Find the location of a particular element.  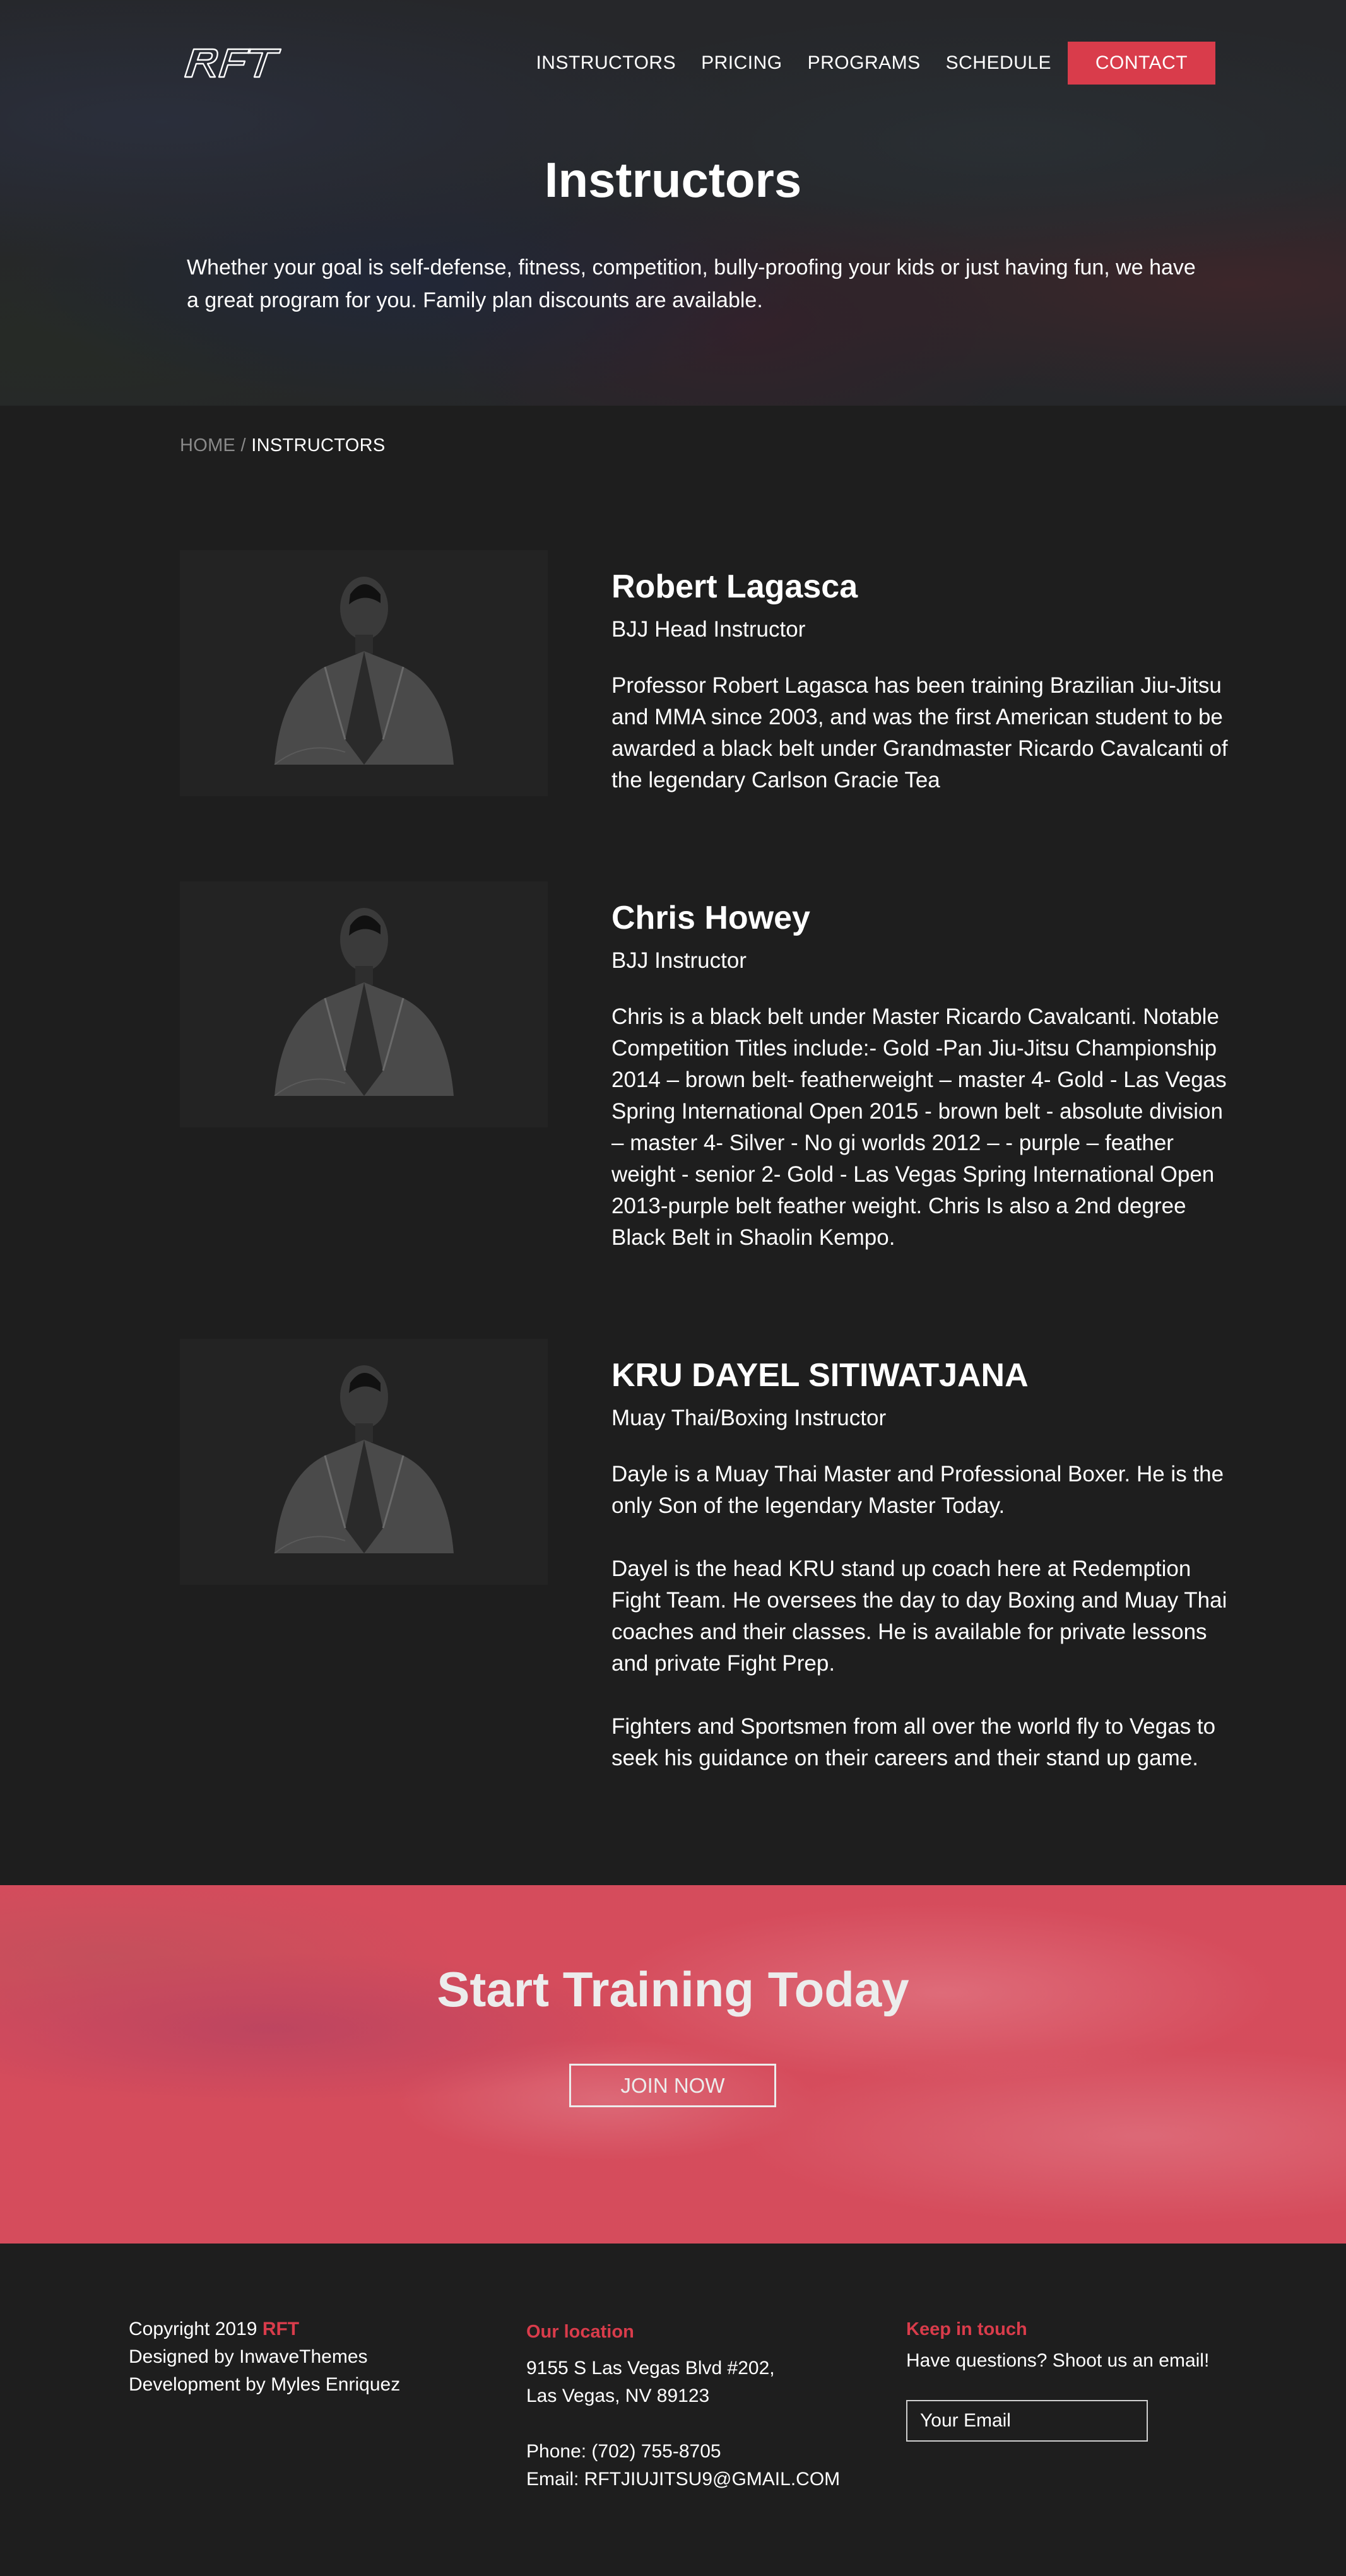

nav-item-pricing: PRICING is located at coordinates (741, 63).